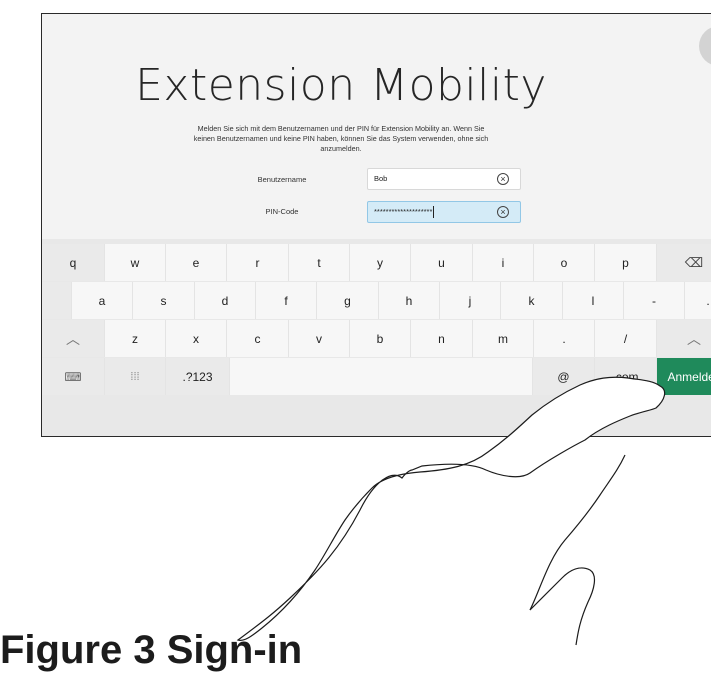 This screenshot has height=673, width=711. Describe the element at coordinates (319, 338) in the screenshot. I see `key-v: v` at that location.